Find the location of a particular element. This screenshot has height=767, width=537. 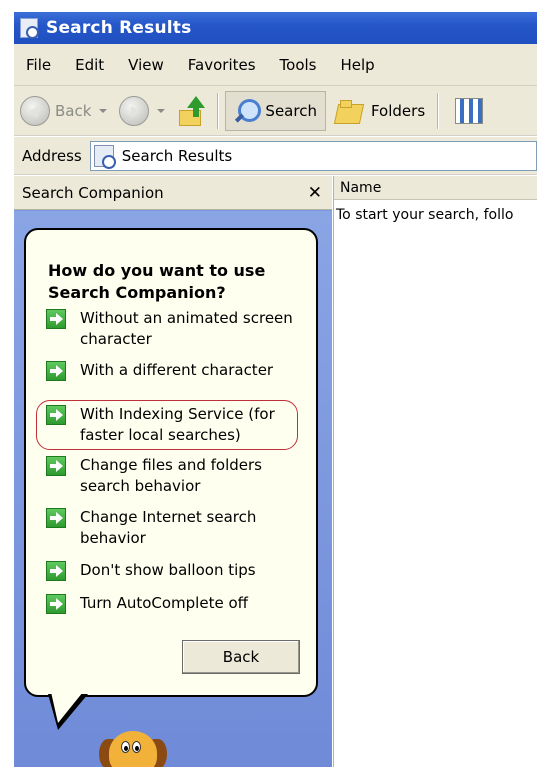

window-title: Search Results is located at coordinates (119, 28).